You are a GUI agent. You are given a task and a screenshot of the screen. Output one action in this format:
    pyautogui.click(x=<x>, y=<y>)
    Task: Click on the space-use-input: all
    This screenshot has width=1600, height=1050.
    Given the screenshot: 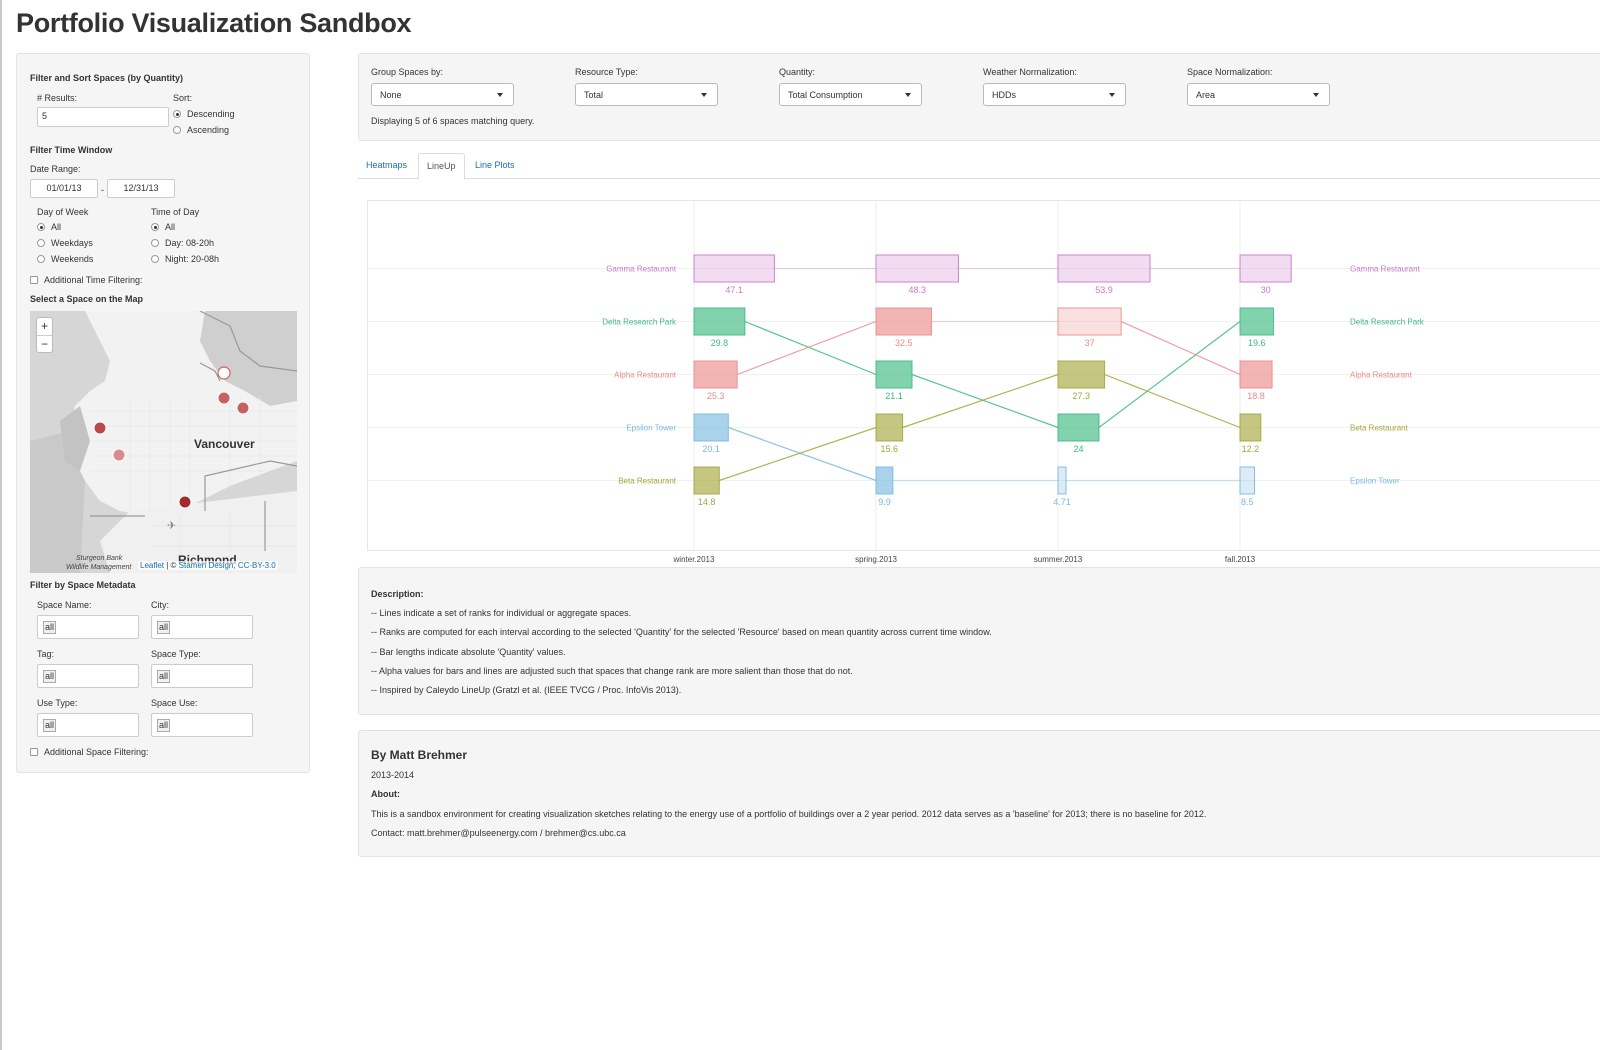 What is the action you would take?
    pyautogui.click(x=202, y=725)
    